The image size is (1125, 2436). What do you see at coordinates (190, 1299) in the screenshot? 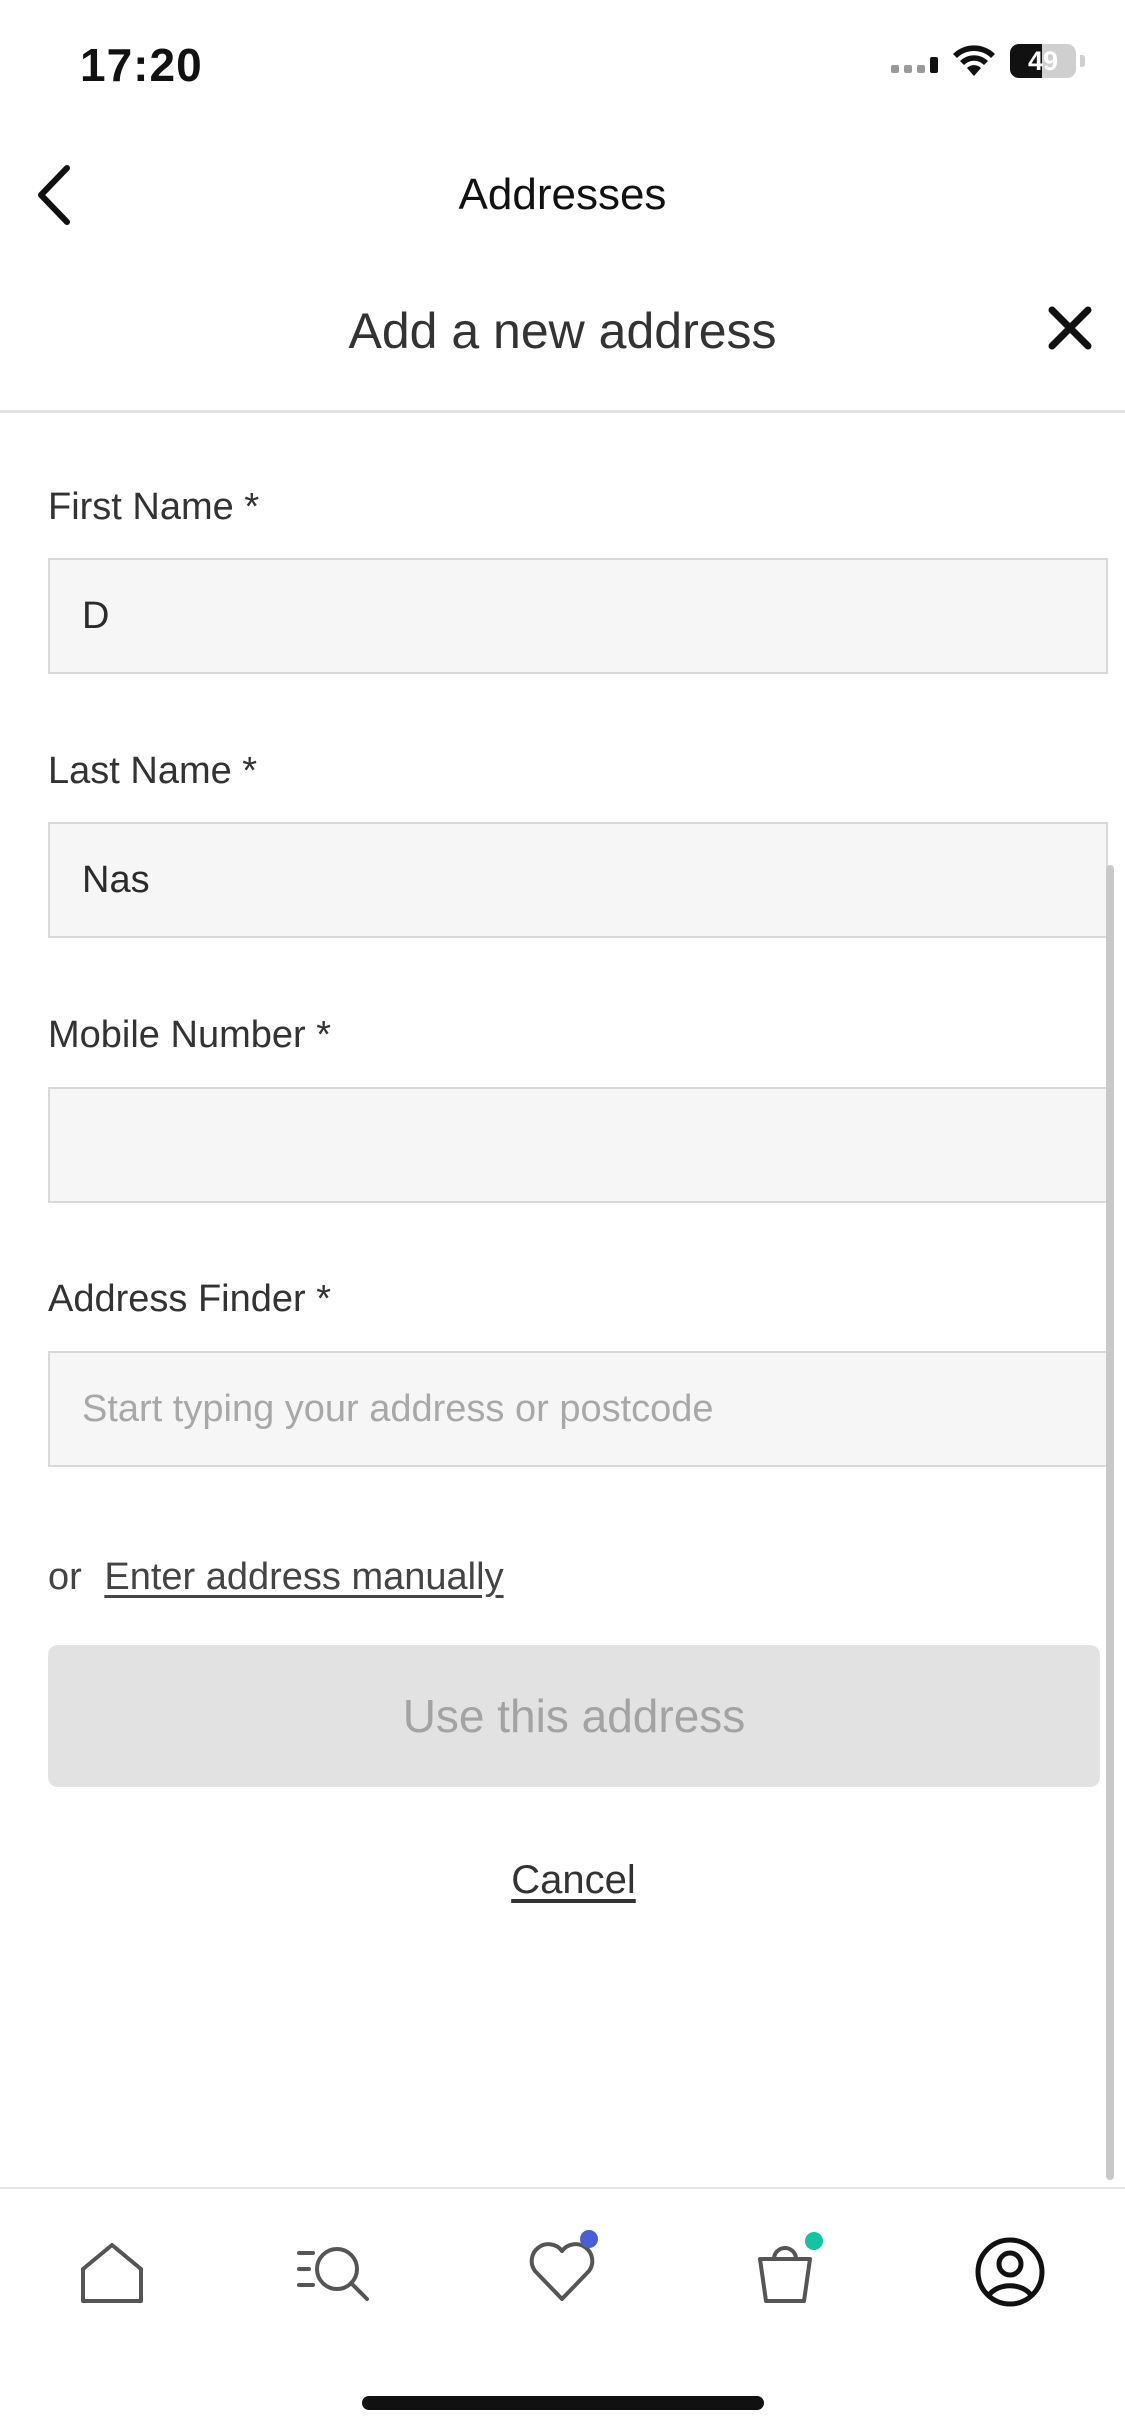
I see `address-finder-label: Address Finder *` at bounding box center [190, 1299].